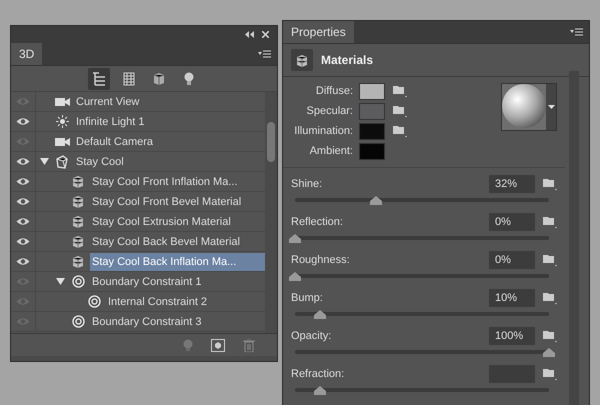 This screenshot has height=405, width=600. I want to click on section-title: Materials, so click(347, 60).